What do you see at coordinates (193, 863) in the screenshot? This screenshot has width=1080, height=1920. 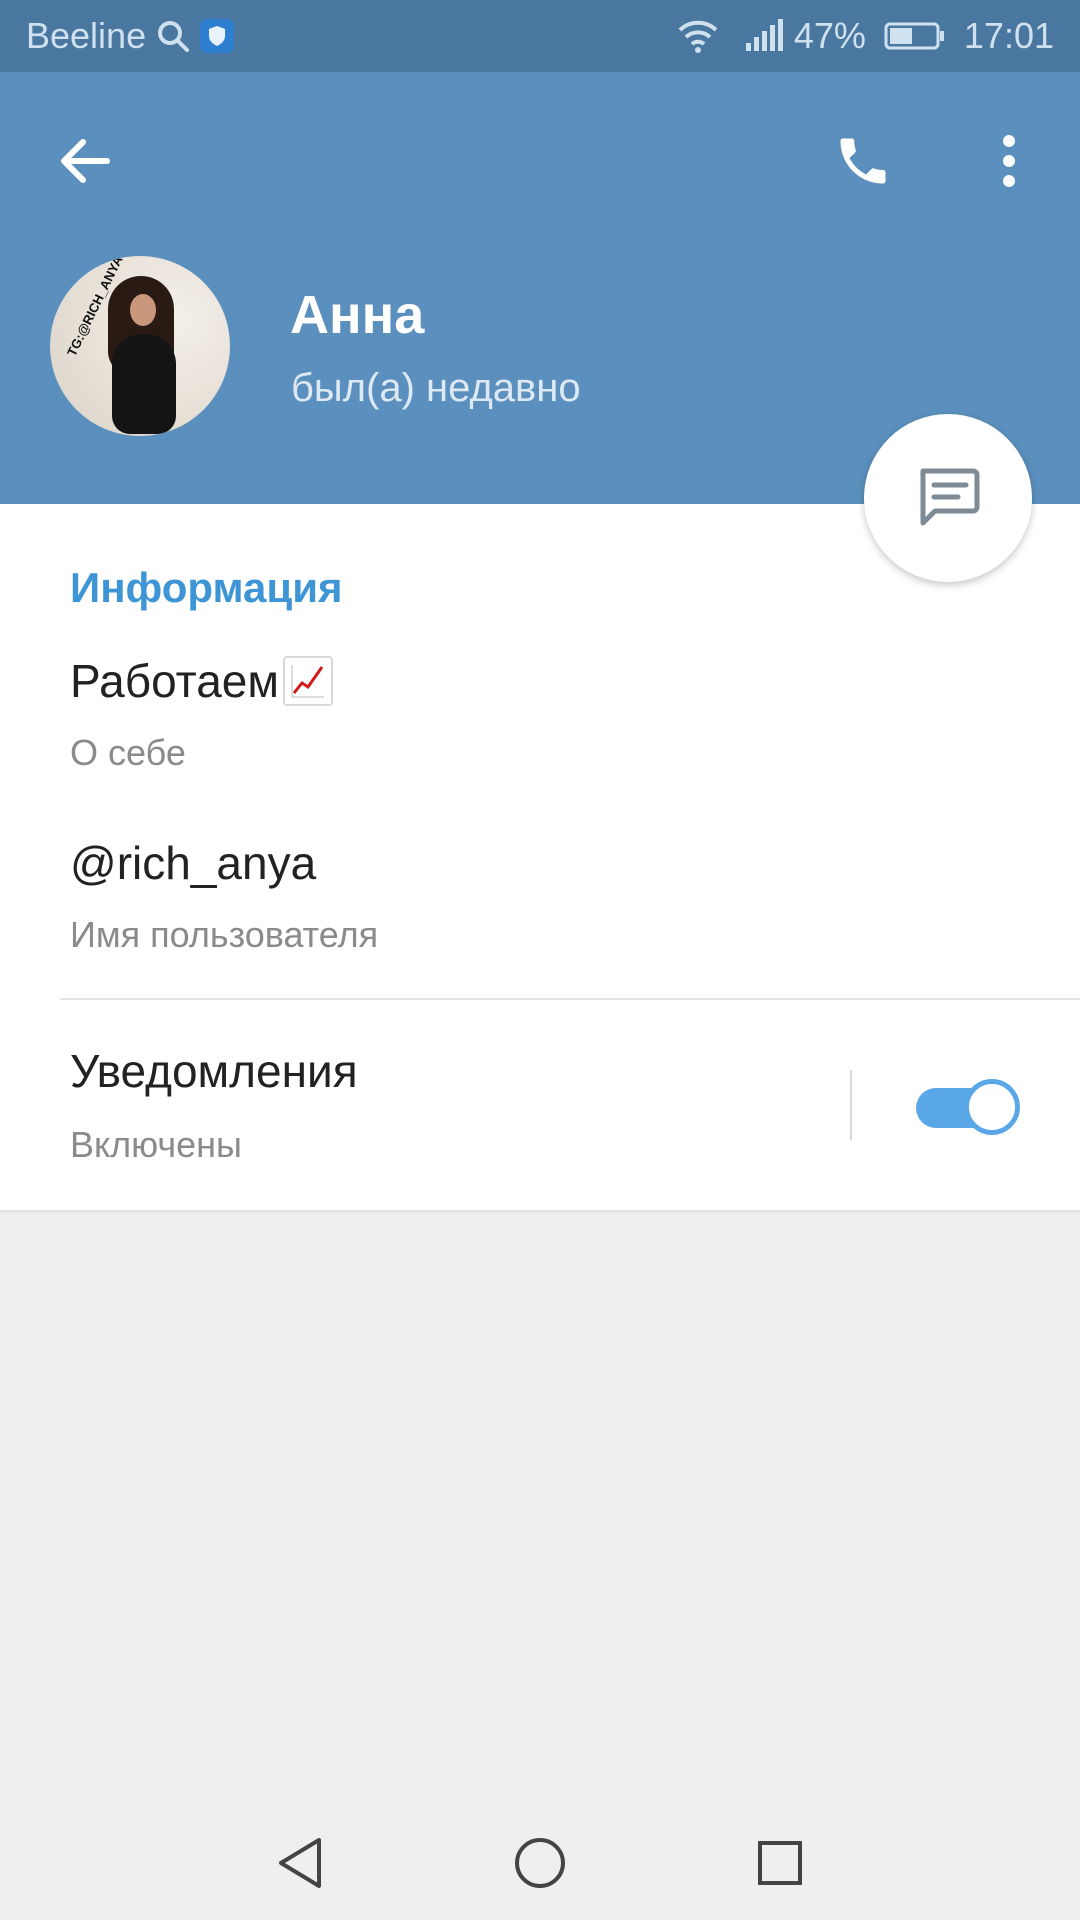 I see `username-value: @rich_anya` at bounding box center [193, 863].